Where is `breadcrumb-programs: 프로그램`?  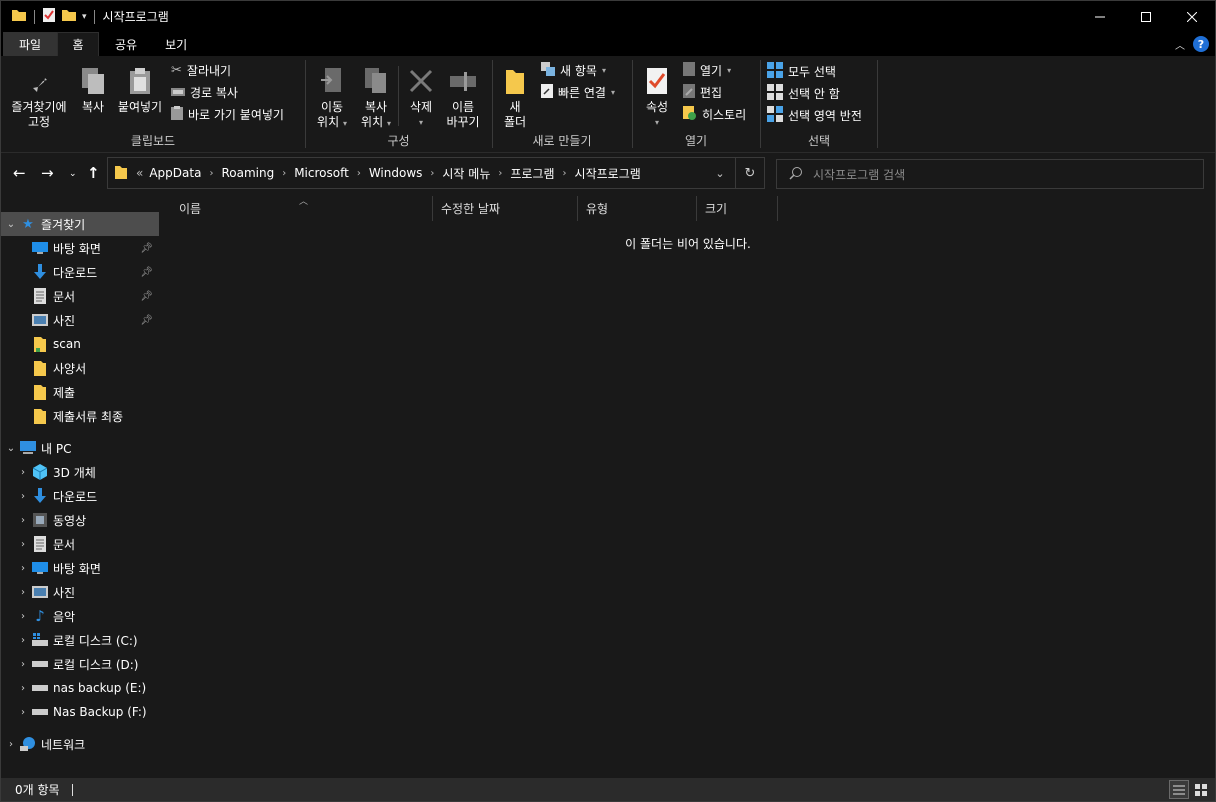
breadcrumb-programs: 프로그램 is located at coordinates (532, 173).